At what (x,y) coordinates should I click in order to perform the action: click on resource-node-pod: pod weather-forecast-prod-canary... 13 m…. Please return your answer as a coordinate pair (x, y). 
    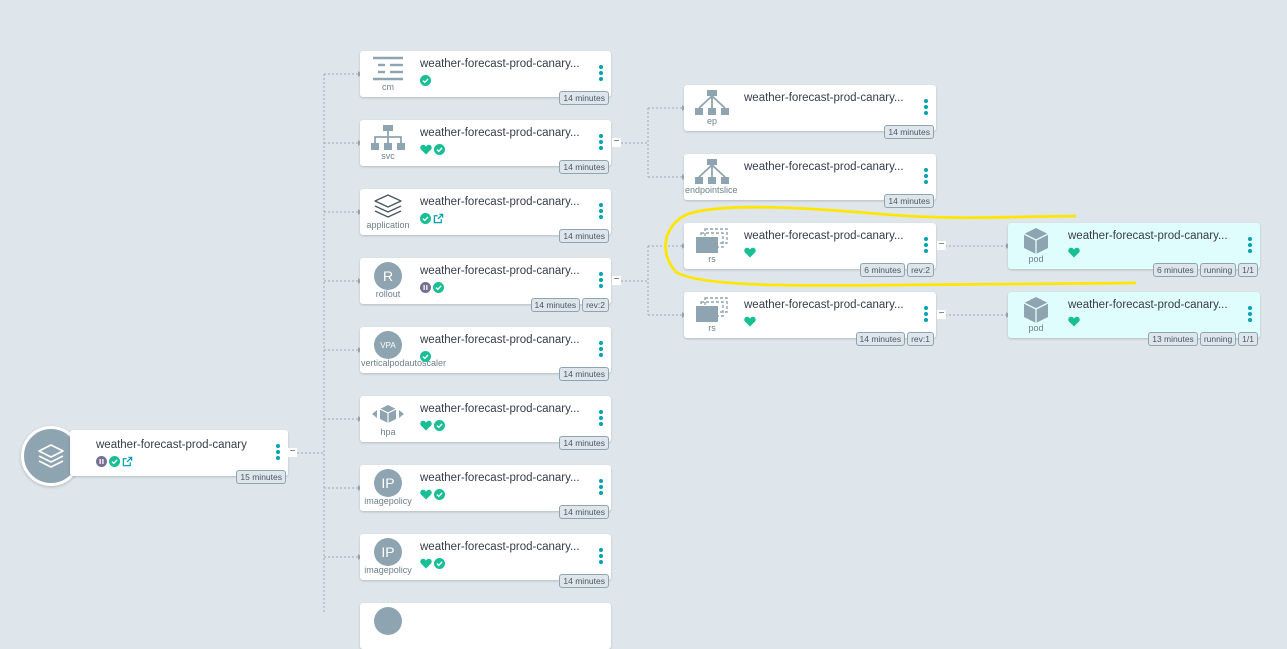
    Looking at the image, I should click on (1134, 319).